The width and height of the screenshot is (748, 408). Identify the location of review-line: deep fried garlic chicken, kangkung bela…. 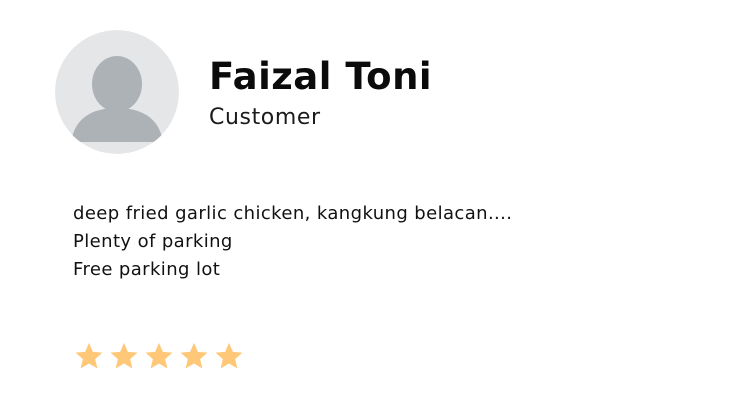
(293, 213).